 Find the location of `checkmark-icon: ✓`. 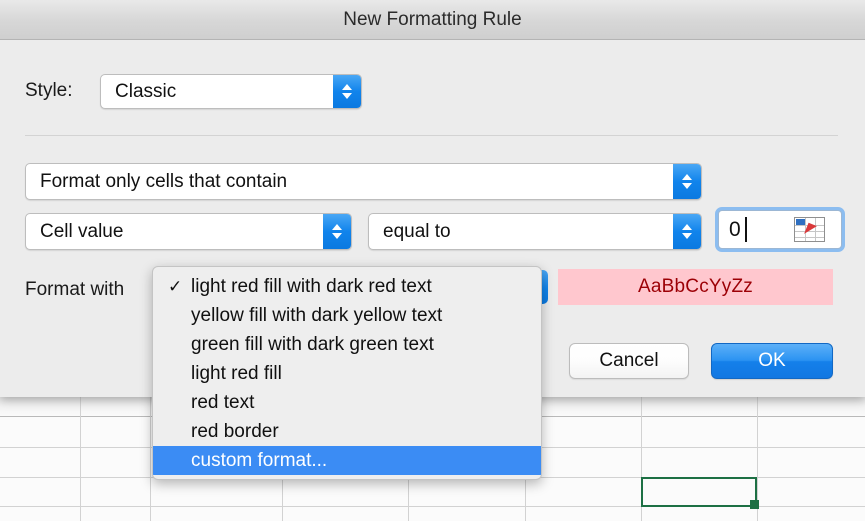

checkmark-icon: ✓ is located at coordinates (175, 286).